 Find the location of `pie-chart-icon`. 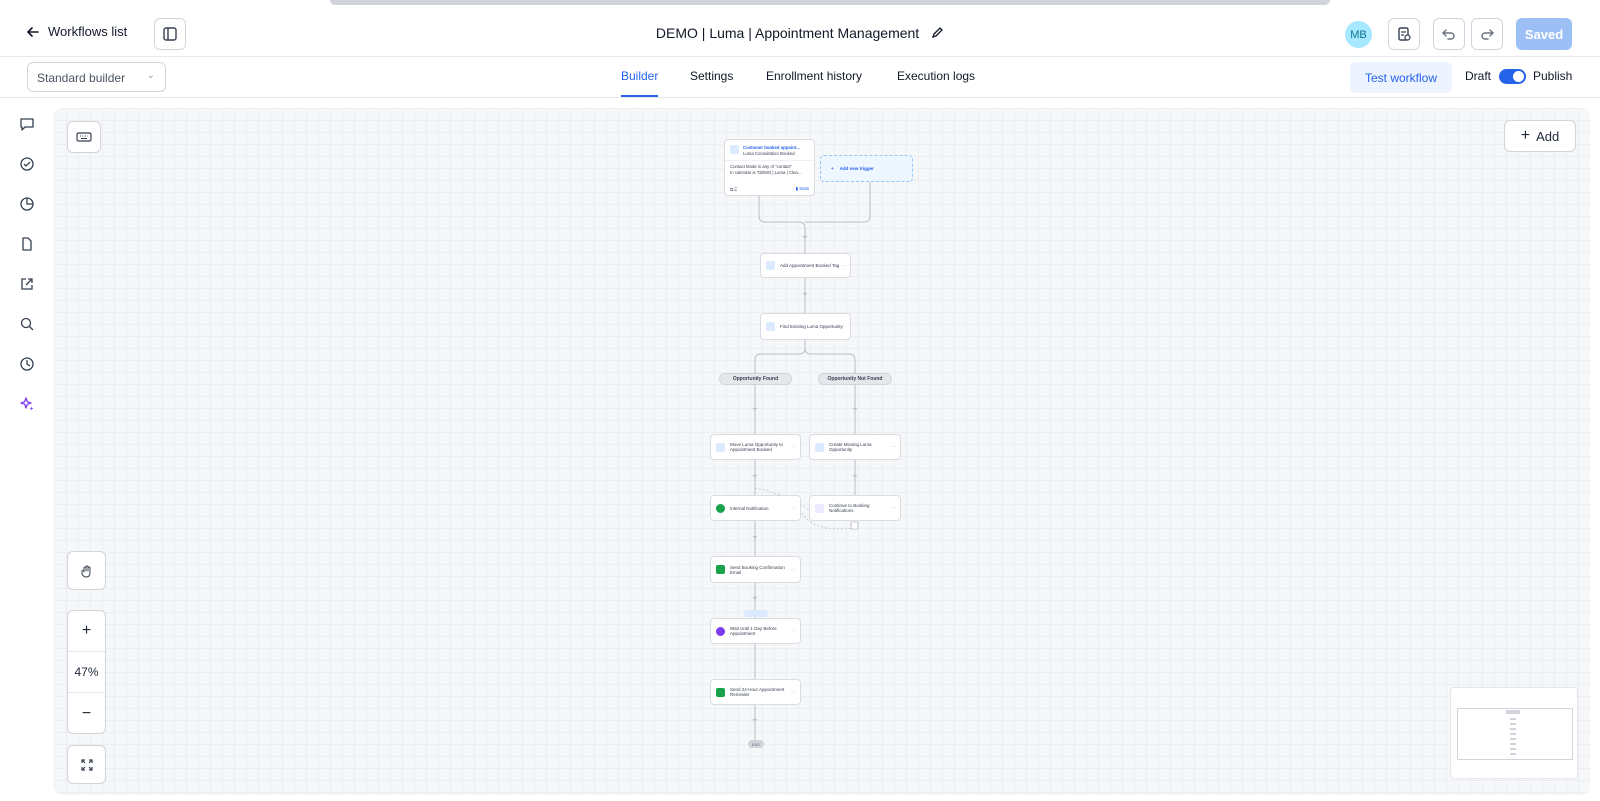

pie-chart-icon is located at coordinates (27, 204).